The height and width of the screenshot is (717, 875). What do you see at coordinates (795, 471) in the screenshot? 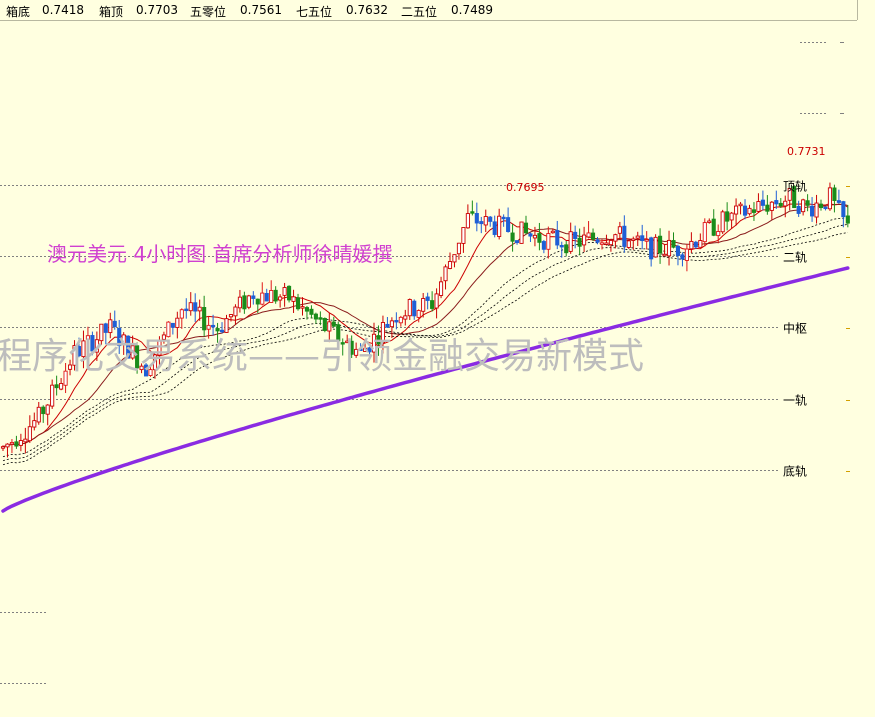
I see `level-label: 底轨` at bounding box center [795, 471].